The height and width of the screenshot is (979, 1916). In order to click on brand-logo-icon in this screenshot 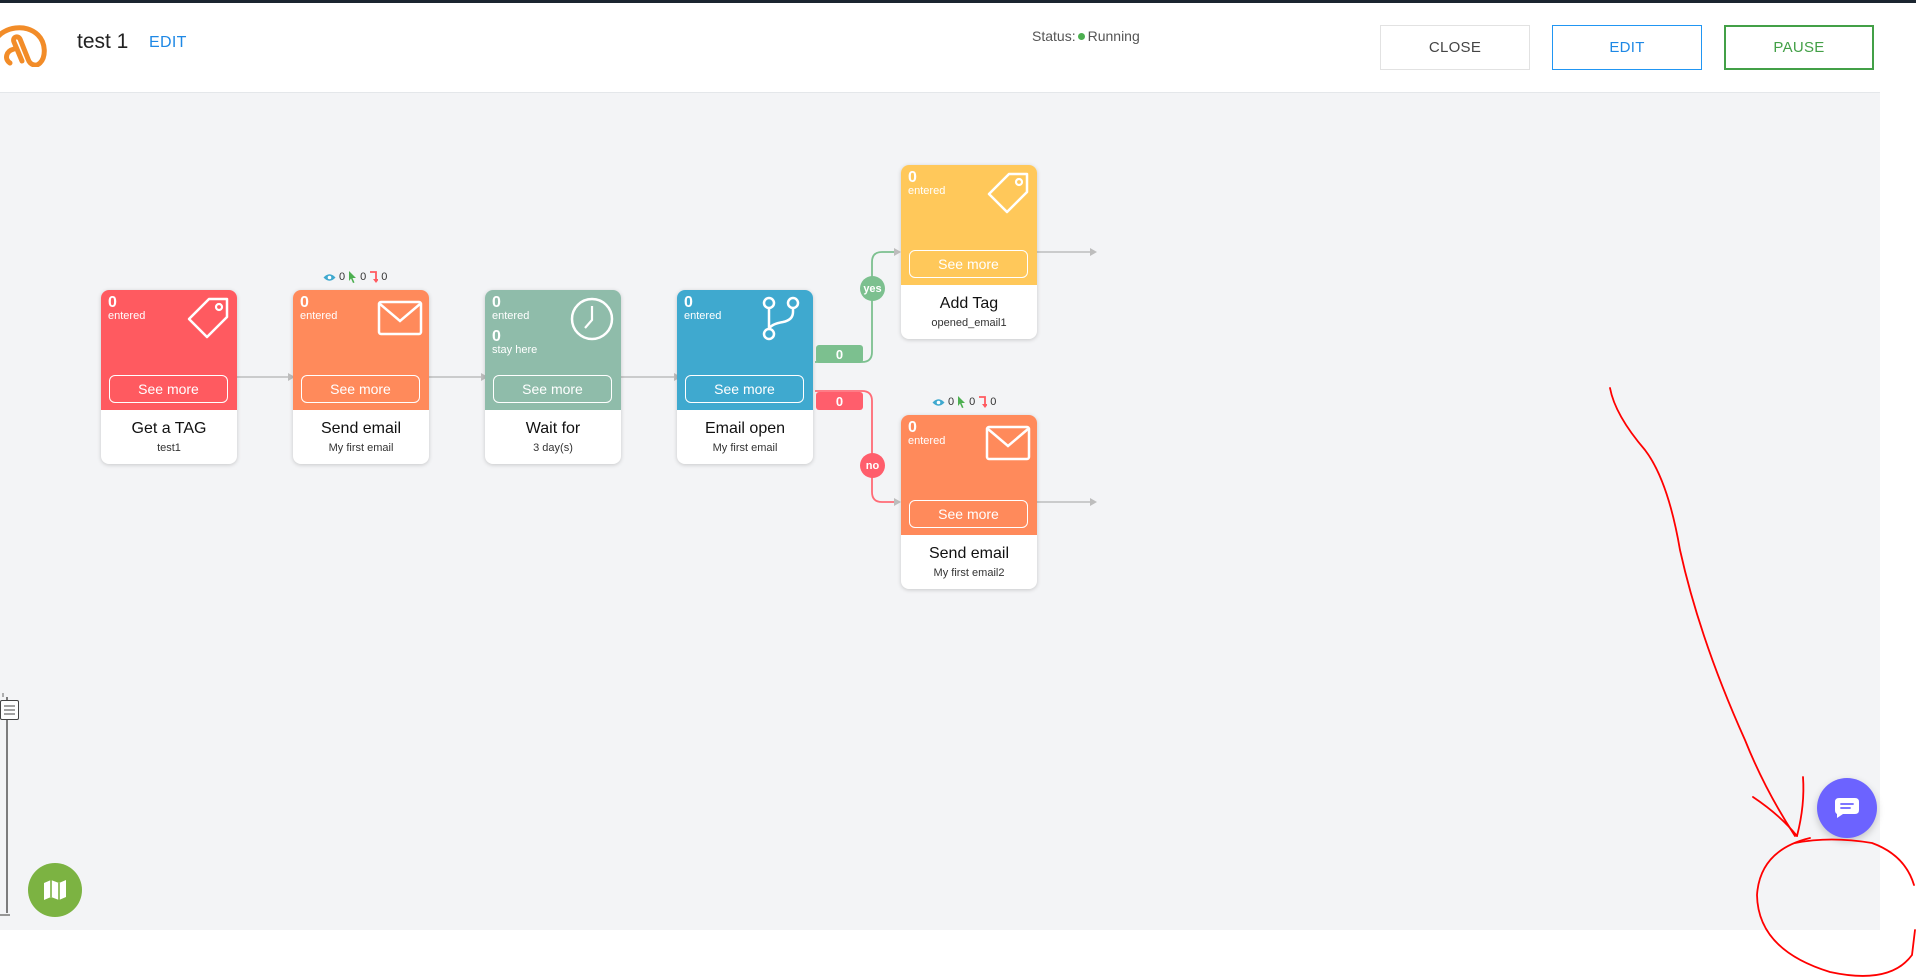, I will do `click(25, 46)`.